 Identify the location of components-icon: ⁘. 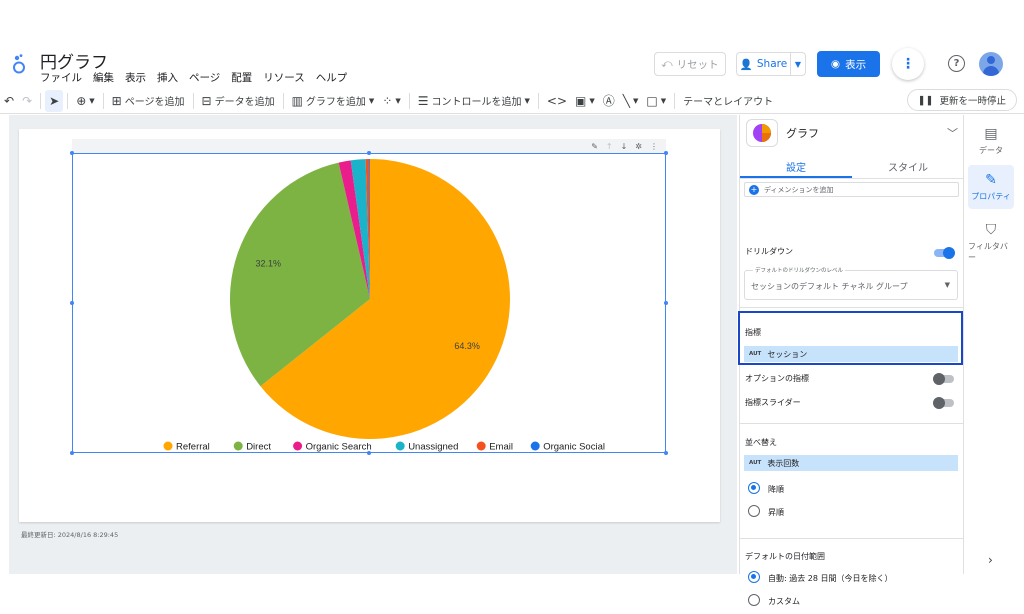
(387, 100).